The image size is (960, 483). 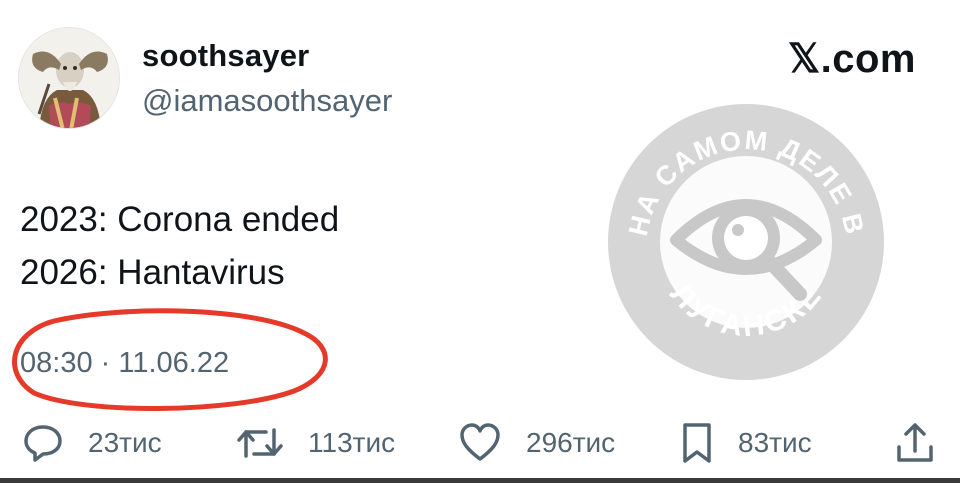 I want to click on divider, so click(x=480, y=480).